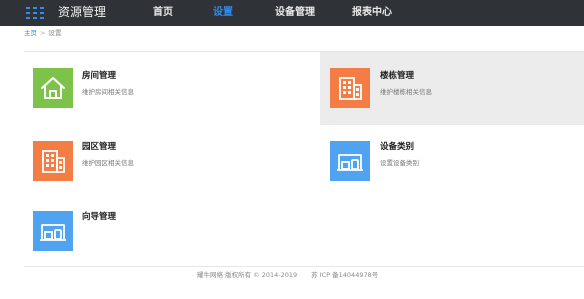 The width and height of the screenshot is (584, 299). Describe the element at coordinates (304, 266) in the screenshot. I see `footer-divider` at that location.